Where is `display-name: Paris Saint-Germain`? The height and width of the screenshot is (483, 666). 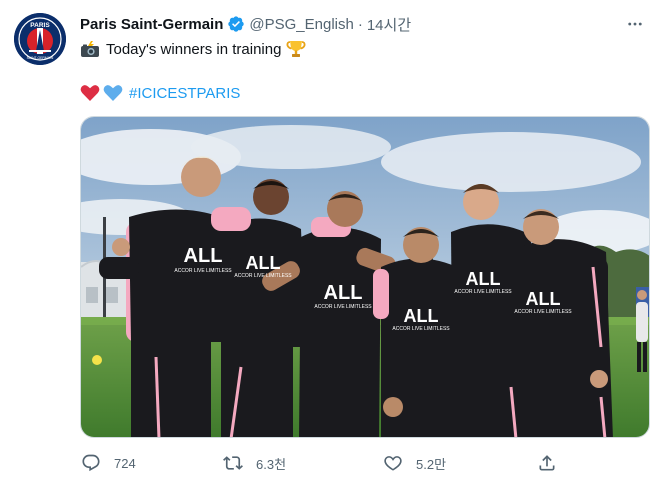
display-name: Paris Saint-Germain is located at coordinates (151, 24).